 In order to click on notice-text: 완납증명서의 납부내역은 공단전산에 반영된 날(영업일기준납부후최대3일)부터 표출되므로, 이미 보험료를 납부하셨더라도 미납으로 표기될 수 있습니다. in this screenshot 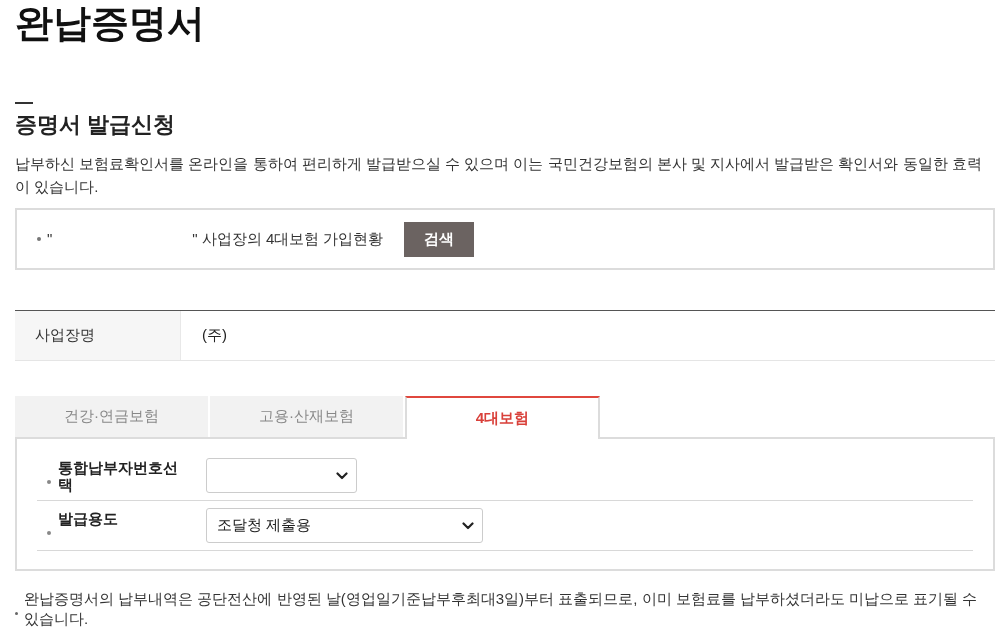, I will do `click(501, 609)`.